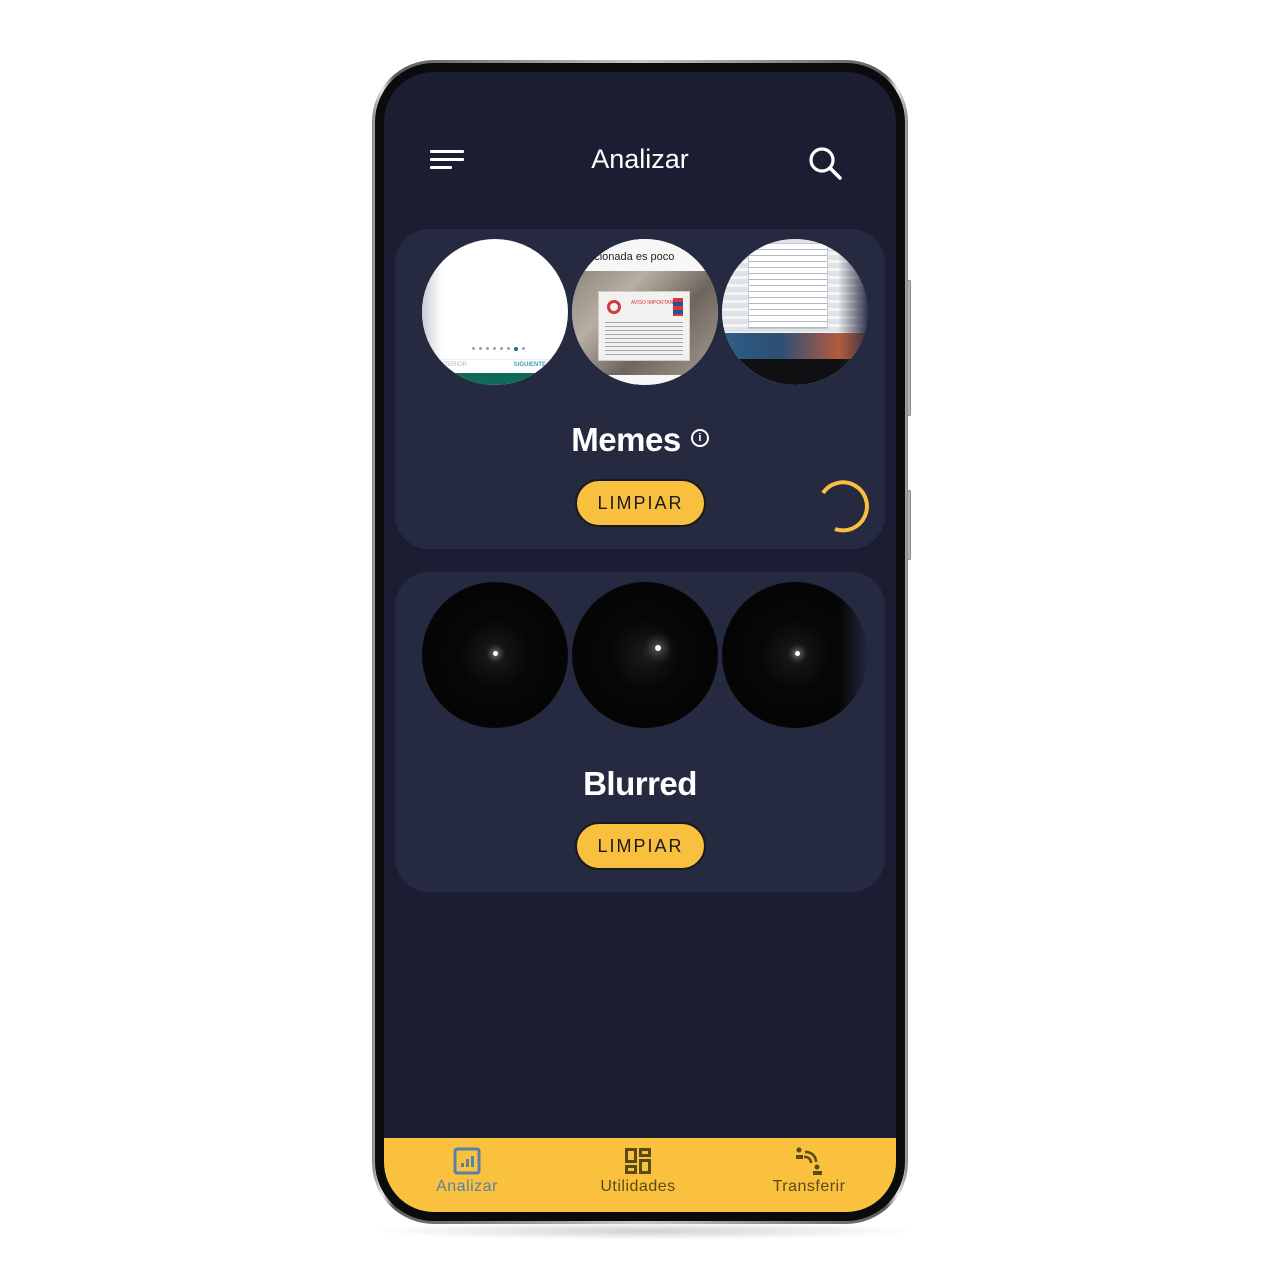 This screenshot has height=1280, width=1280. Describe the element at coordinates (468, 1176) in the screenshot. I see `nav-item-analizar: Analizar` at that location.